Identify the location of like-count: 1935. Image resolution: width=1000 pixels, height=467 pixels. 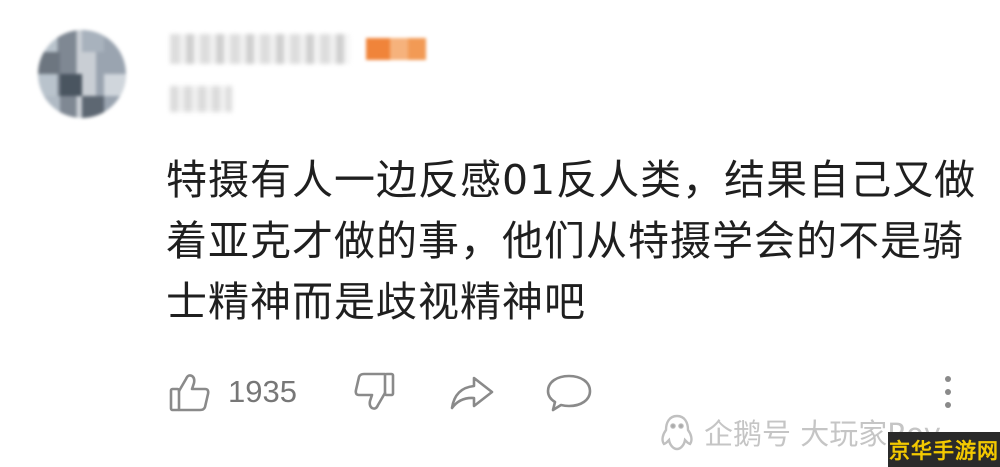
(262, 391).